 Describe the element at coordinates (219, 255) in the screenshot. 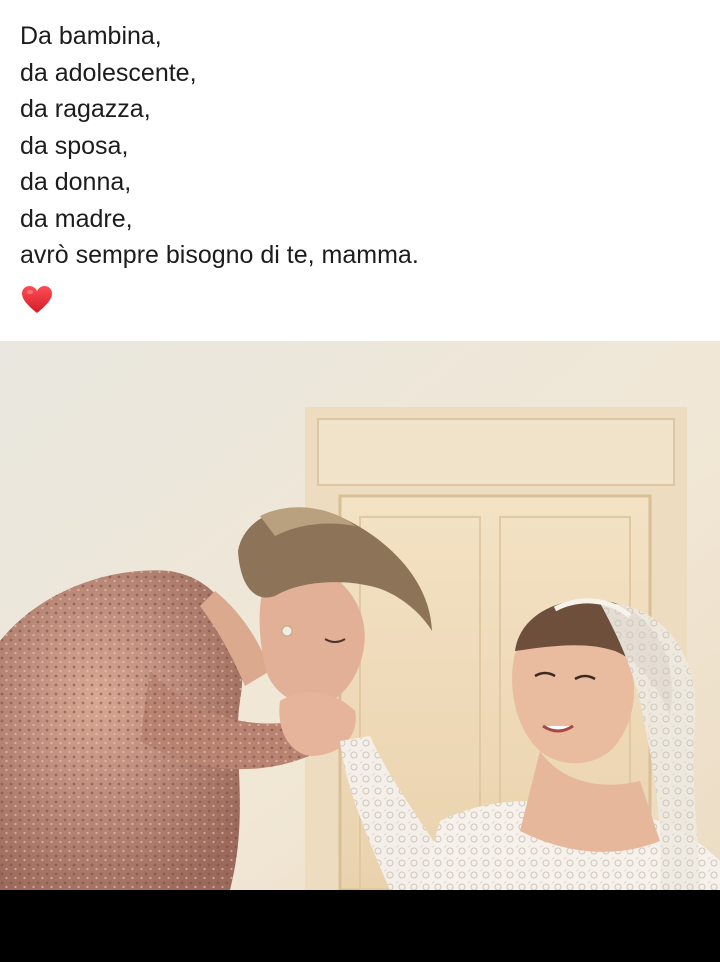

I see `caption-line-7: avrò sempre bisogno di te, mamma.` at that location.